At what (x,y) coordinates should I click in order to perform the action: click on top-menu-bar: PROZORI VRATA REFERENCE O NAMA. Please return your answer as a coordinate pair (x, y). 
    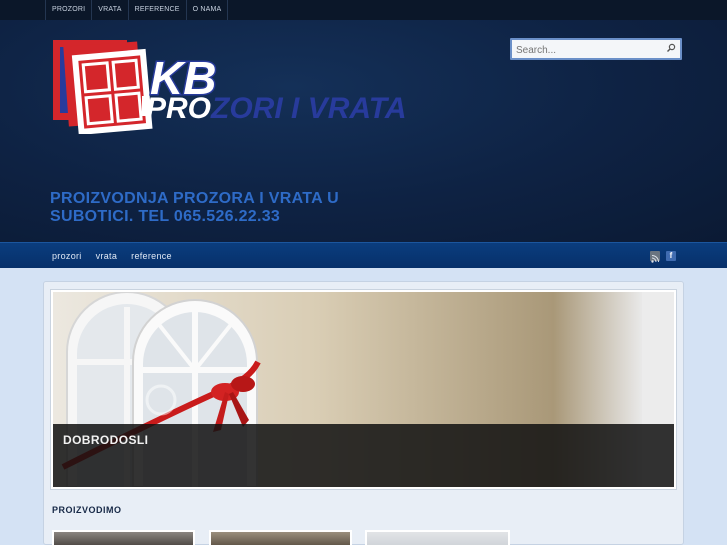
    Looking at the image, I should click on (363, 10).